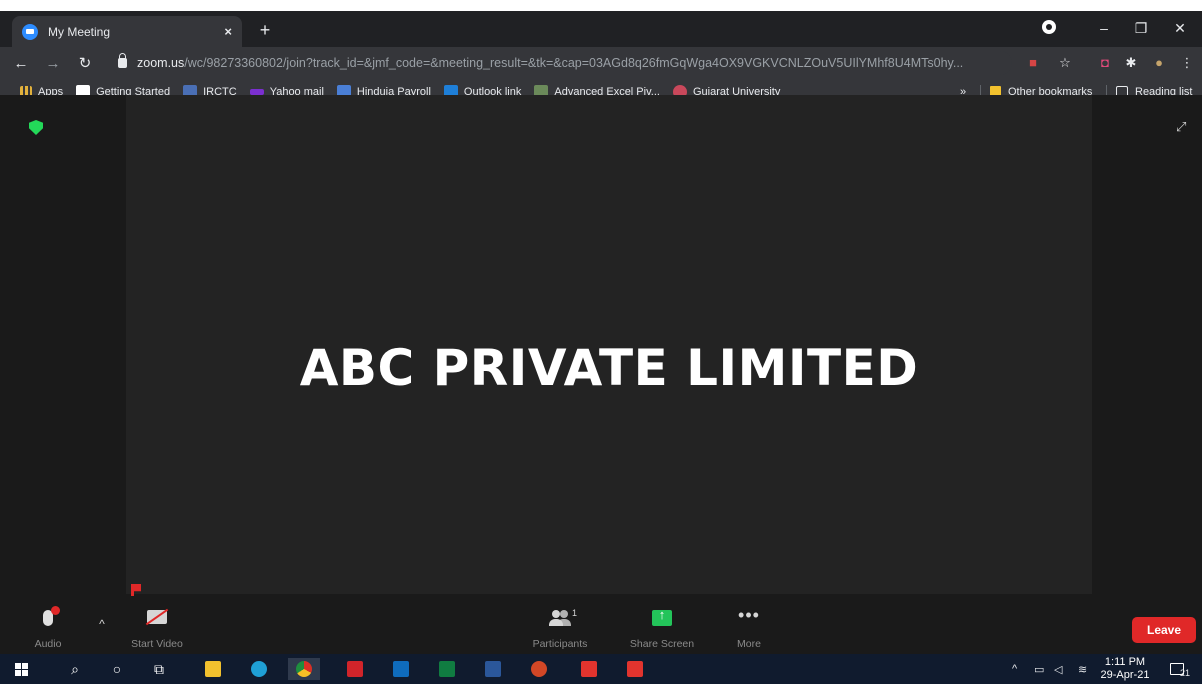 This screenshot has height=684, width=1202. What do you see at coordinates (662, 616) in the screenshot?
I see `share-screen-icon` at bounding box center [662, 616].